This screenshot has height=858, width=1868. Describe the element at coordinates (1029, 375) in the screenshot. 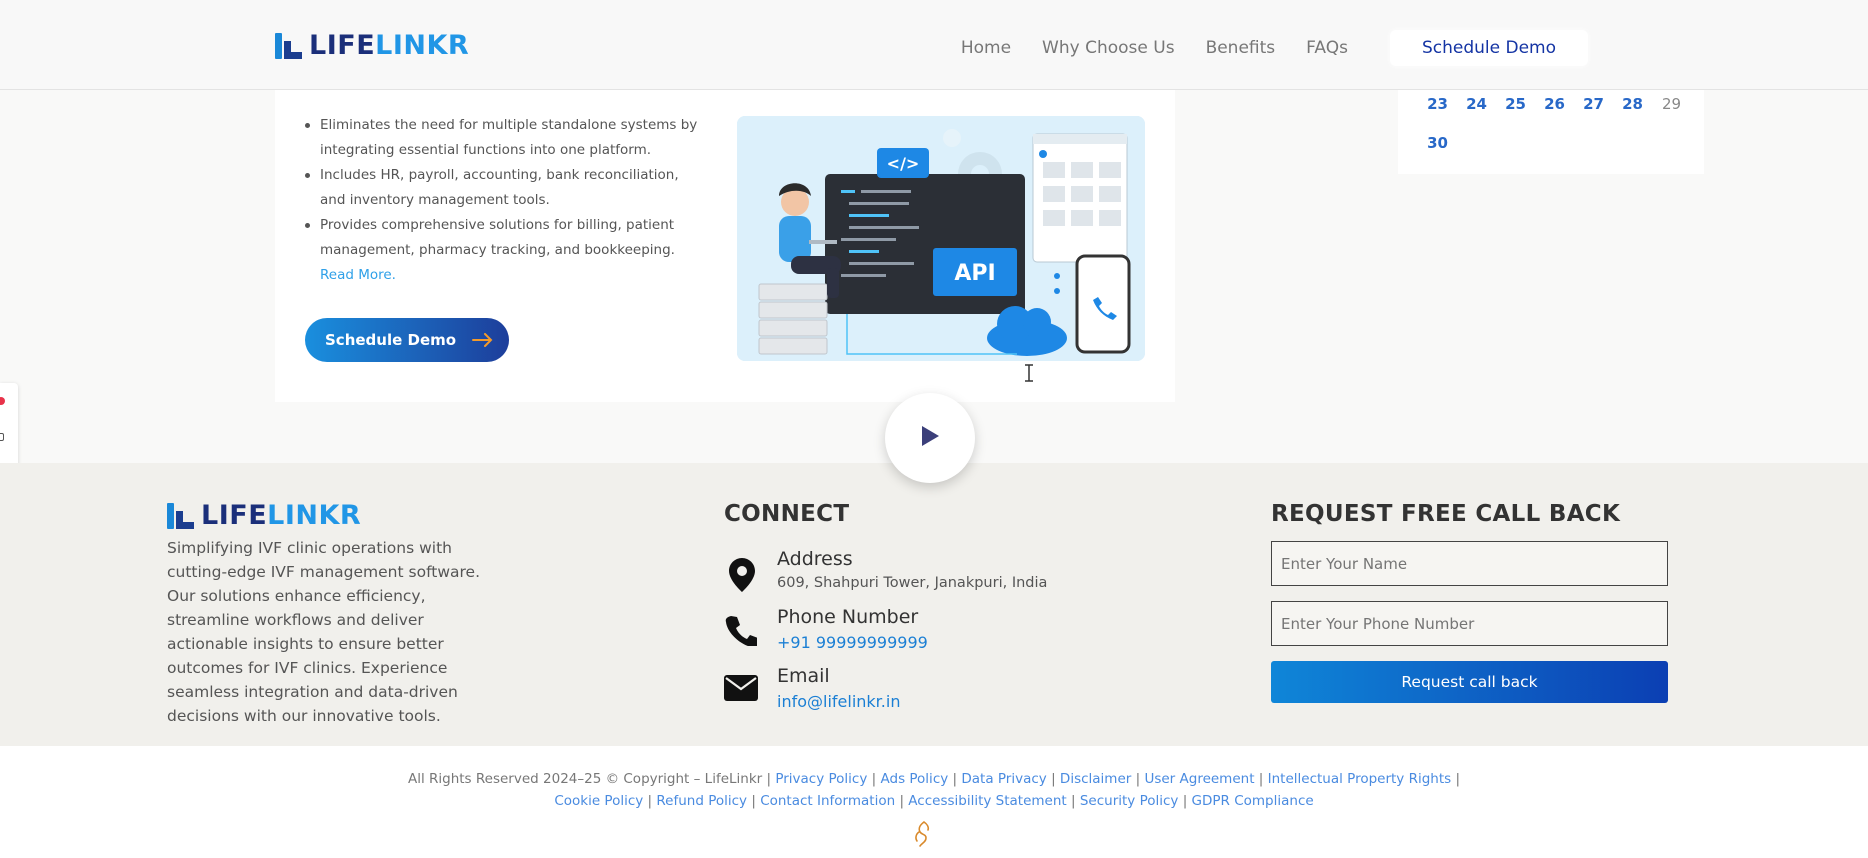

I see `i-beam-cursor-icon` at that location.